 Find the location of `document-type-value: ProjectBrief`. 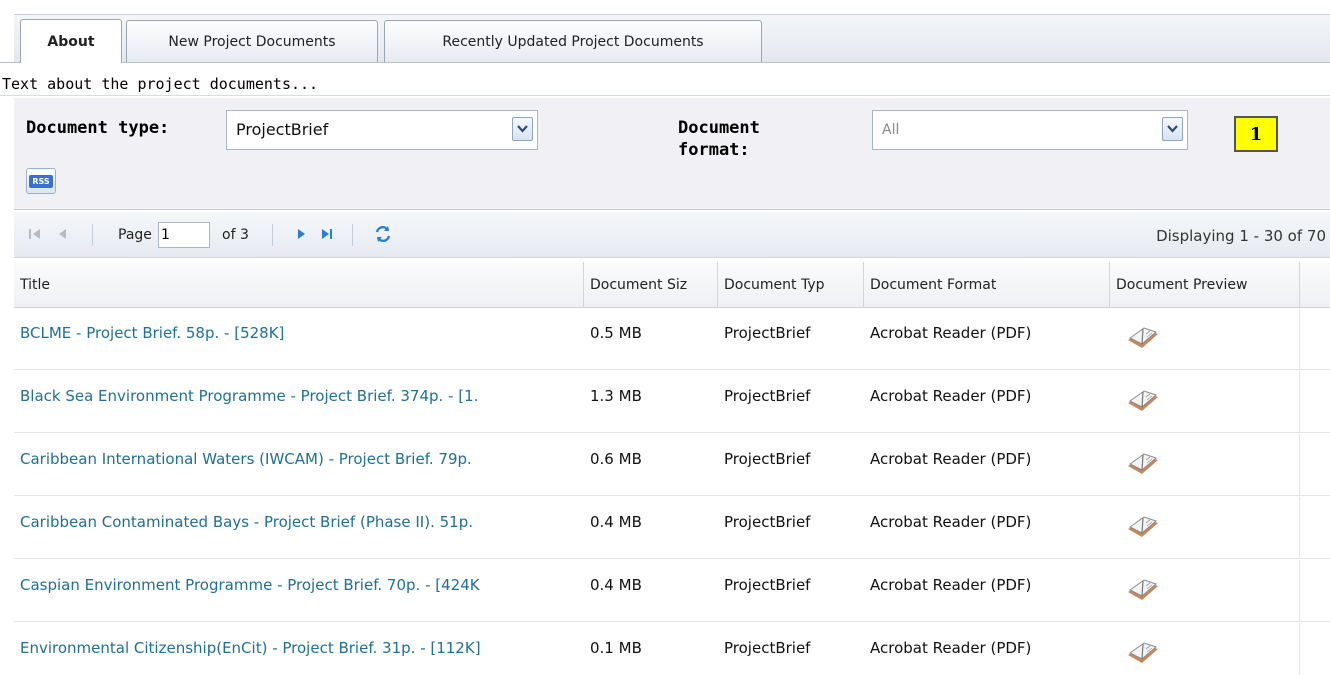

document-type-value: ProjectBrief is located at coordinates (282, 129).